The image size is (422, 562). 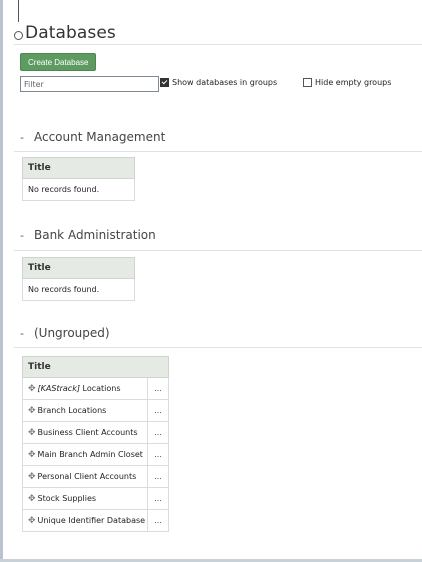 I want to click on hide-empty-label: Hide empty groups, so click(x=353, y=82).